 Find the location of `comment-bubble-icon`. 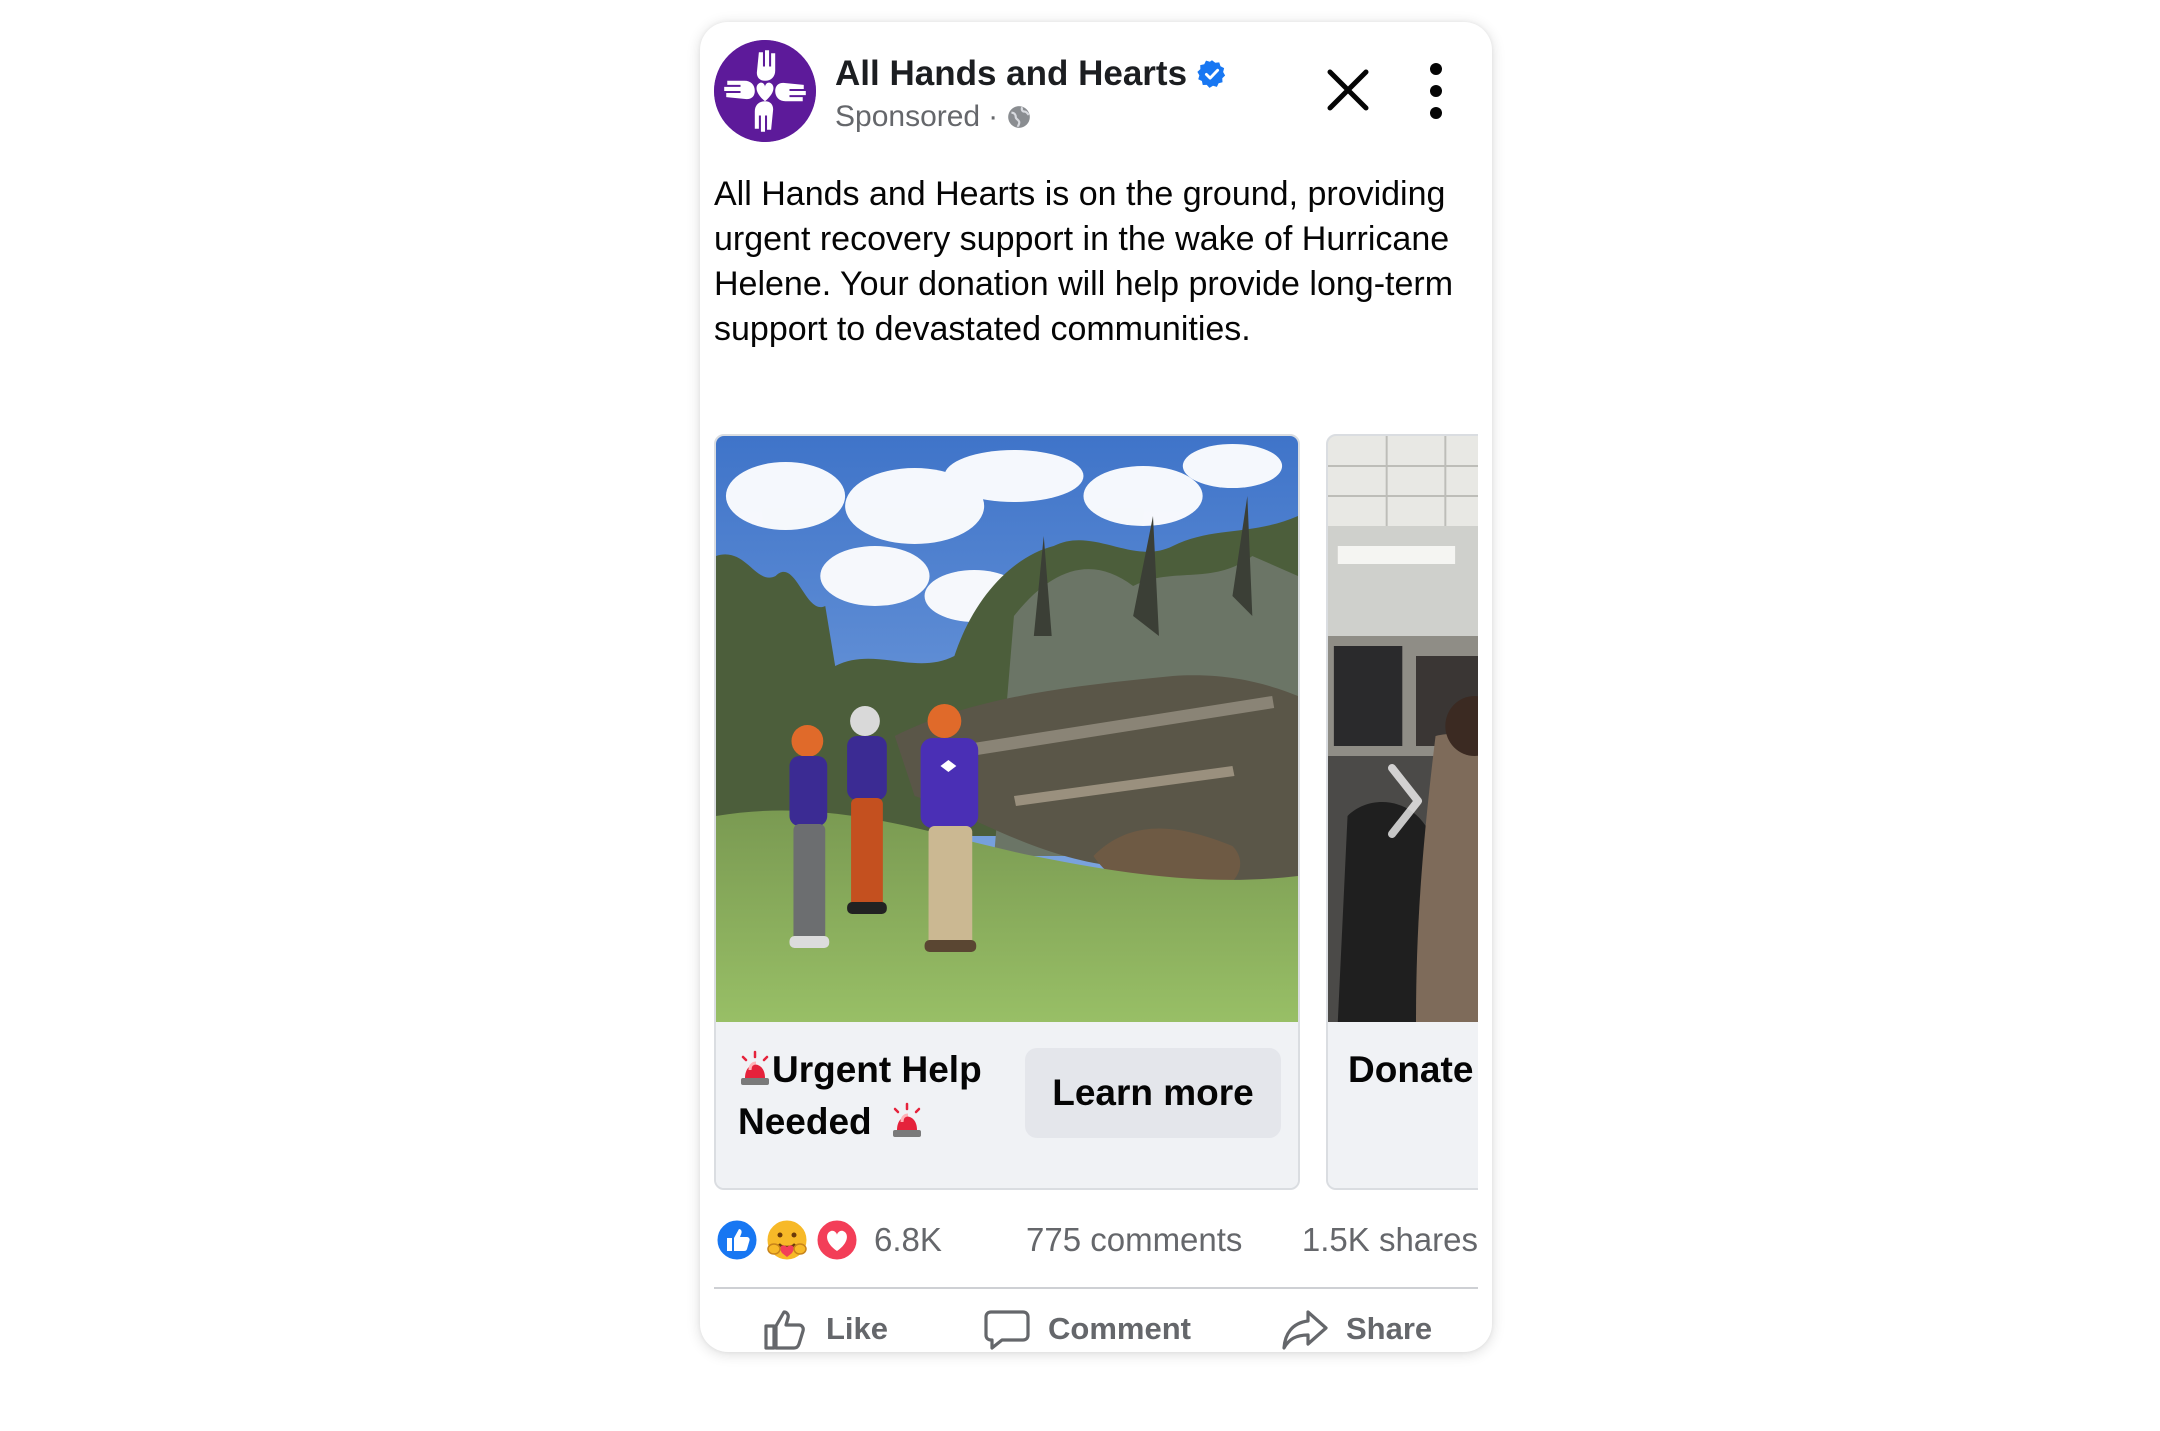

comment-bubble-icon is located at coordinates (1007, 1330).